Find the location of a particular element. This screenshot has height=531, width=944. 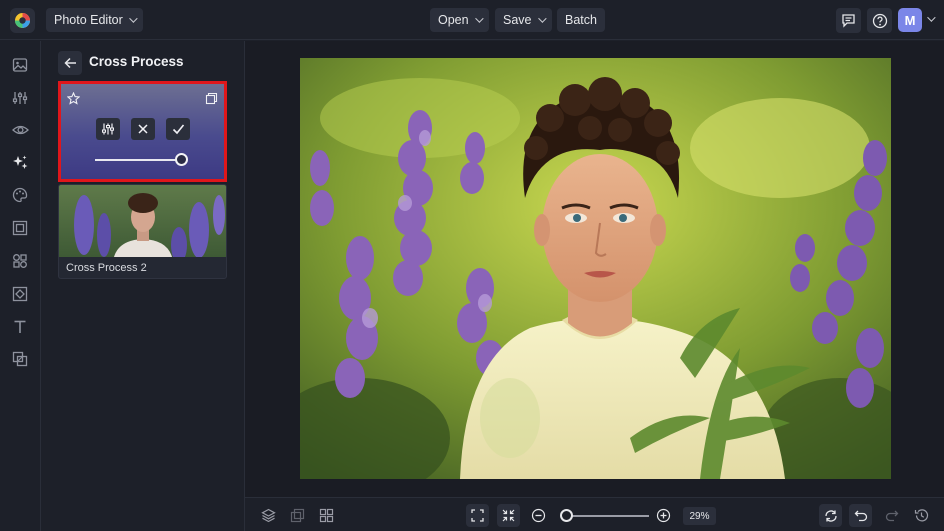

app-menu-label: Photo Editor is located at coordinates (88, 20).